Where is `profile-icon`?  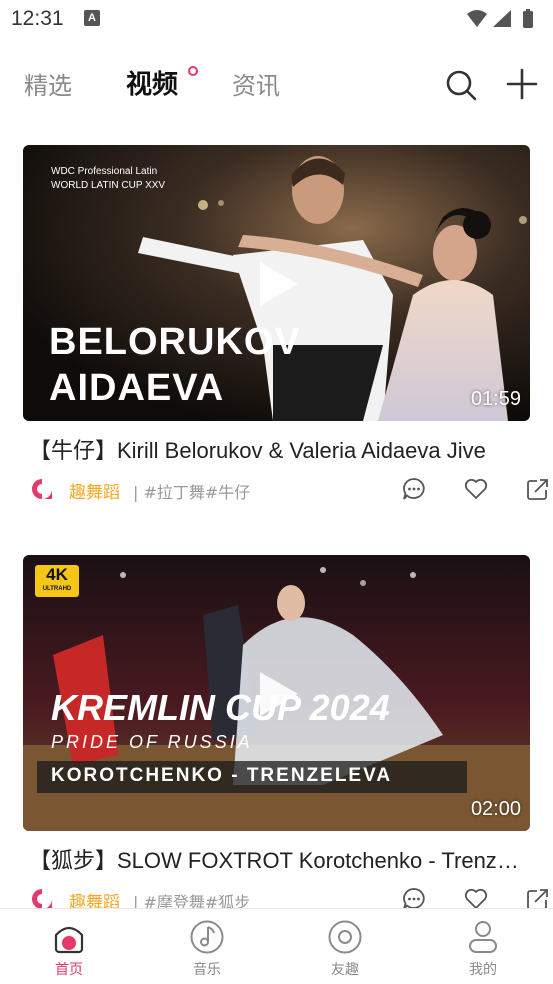 profile-icon is located at coordinates (483, 937).